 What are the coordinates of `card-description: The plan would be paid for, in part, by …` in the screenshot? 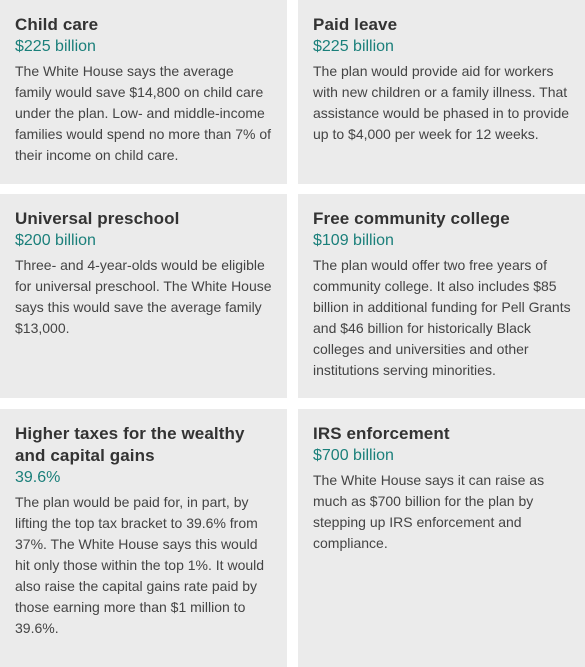 It's located at (140, 565).